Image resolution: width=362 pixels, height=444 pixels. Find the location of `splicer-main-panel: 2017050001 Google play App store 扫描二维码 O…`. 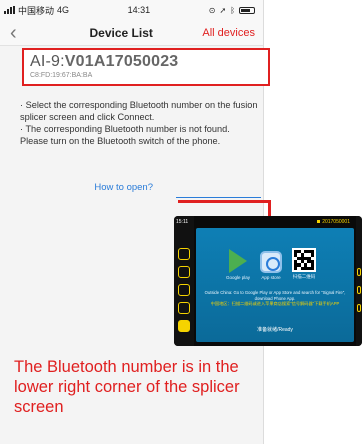

splicer-main-panel: 2017050001 Google play App store 扫描二维码 O… is located at coordinates (275, 280).